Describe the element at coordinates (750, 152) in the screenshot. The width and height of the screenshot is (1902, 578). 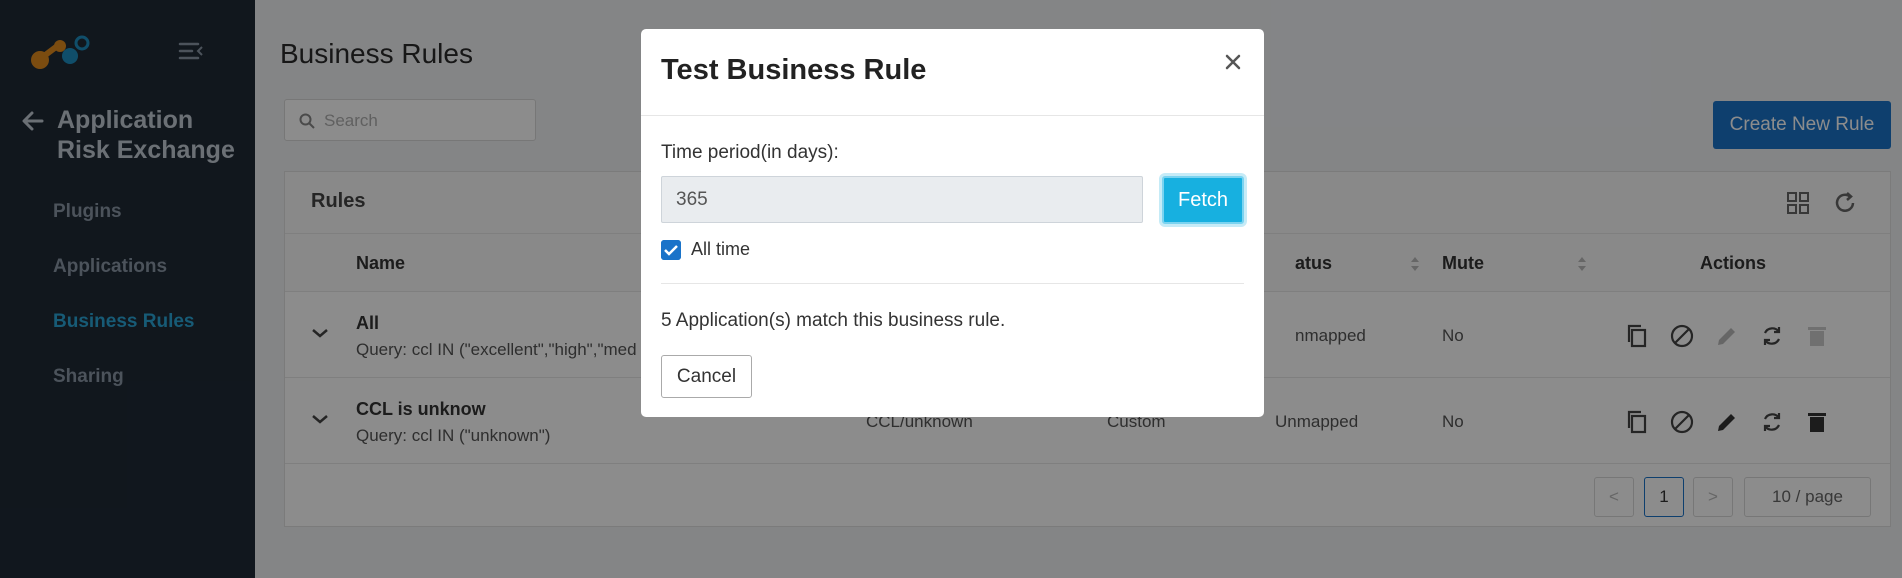
I see `time-period-label: Time period(in days):` at that location.